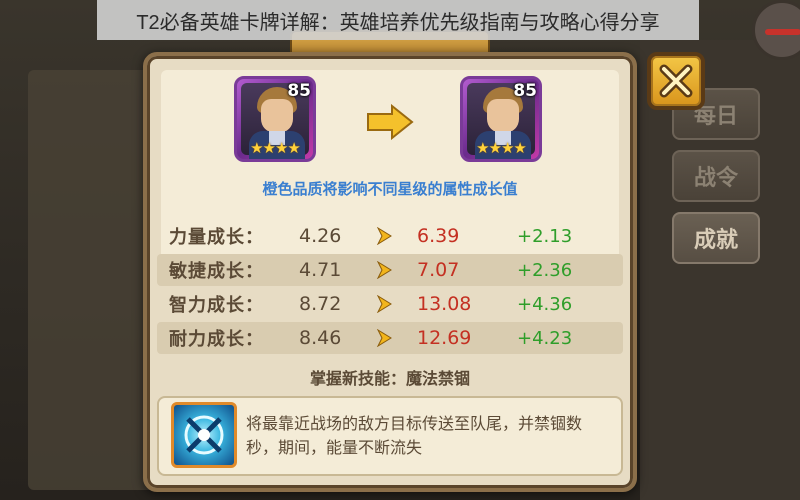 This screenshot has width=800, height=500. What do you see at coordinates (320, 304) in the screenshot?
I see `stat-old-value: 8.72` at bounding box center [320, 304].